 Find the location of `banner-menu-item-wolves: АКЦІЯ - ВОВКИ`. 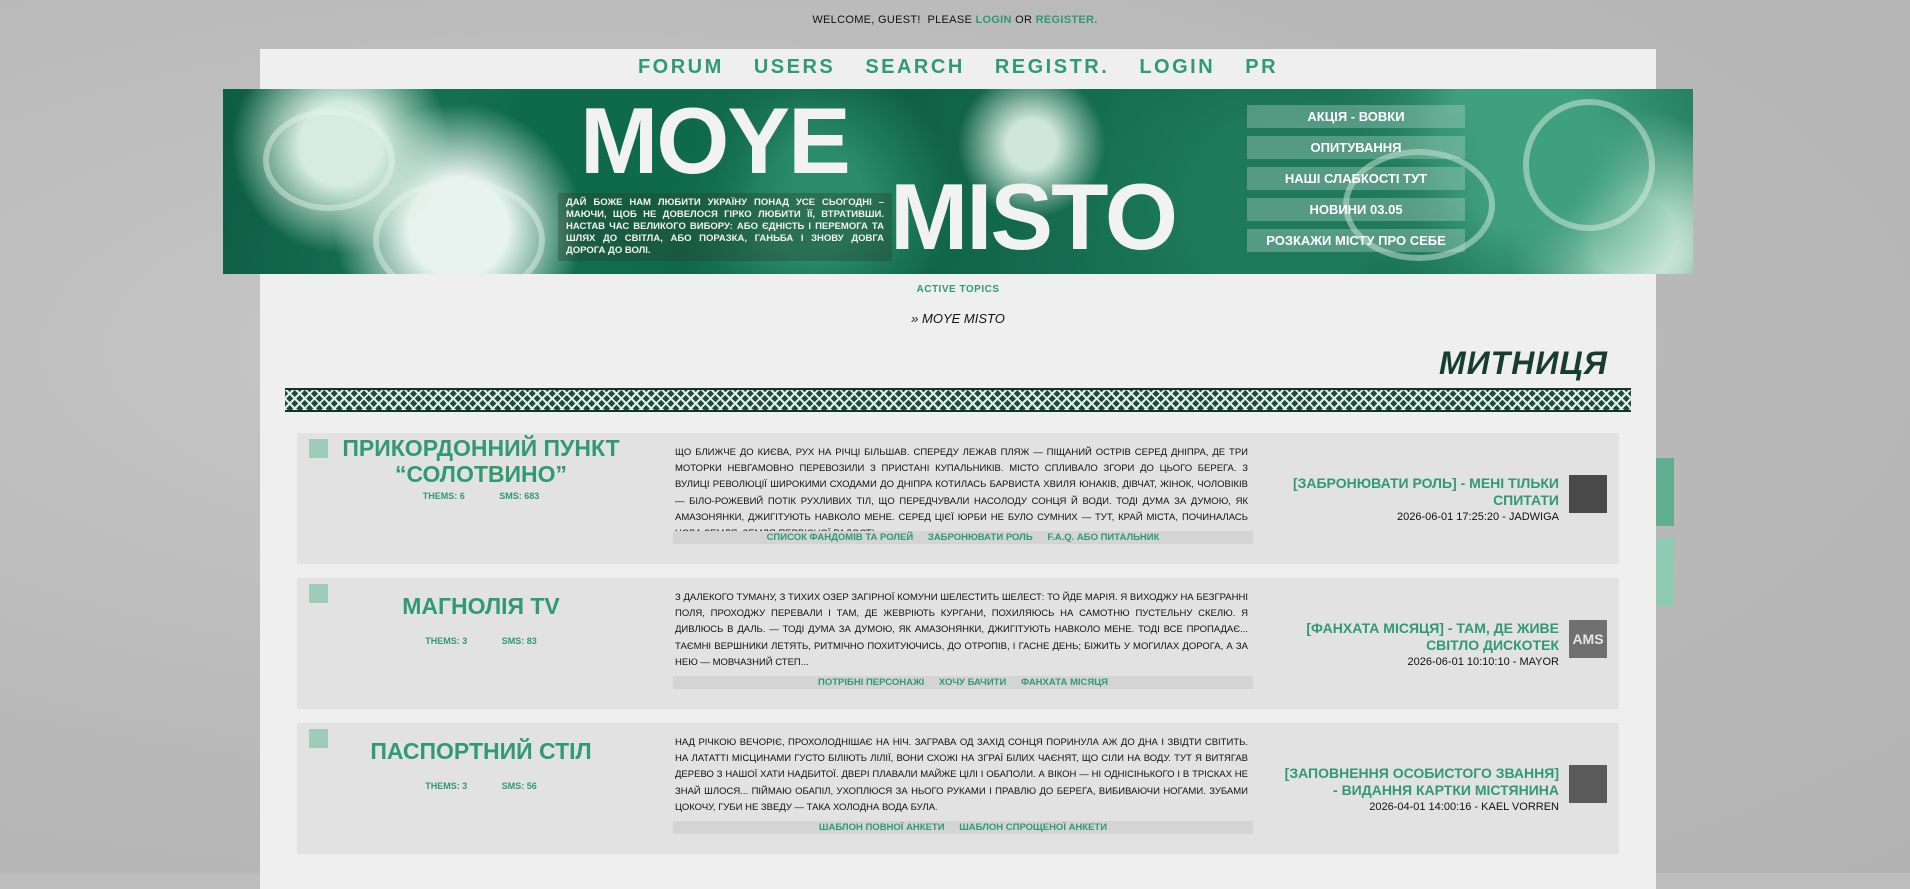

banner-menu-item-wolves: АКЦІЯ - ВОВКИ is located at coordinates (1356, 116).